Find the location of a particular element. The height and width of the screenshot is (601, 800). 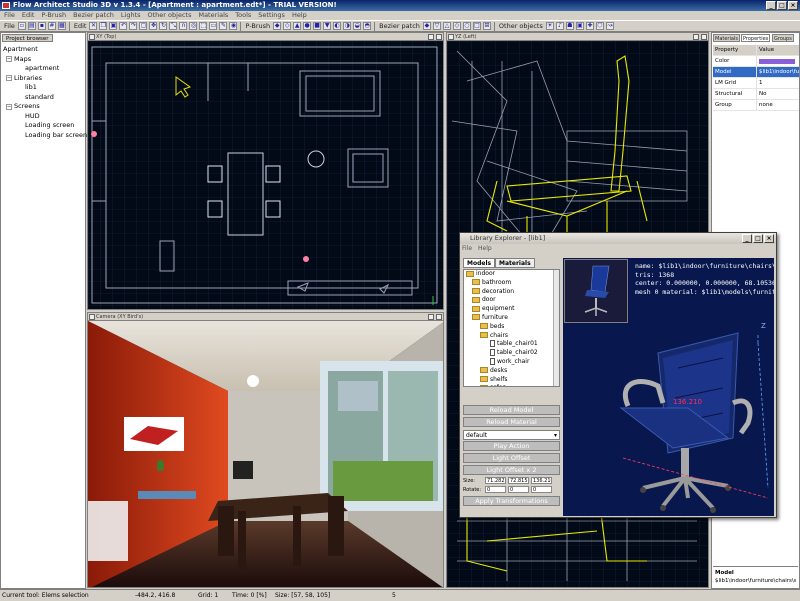

save-icon: ▪ is located at coordinates (41, 26).